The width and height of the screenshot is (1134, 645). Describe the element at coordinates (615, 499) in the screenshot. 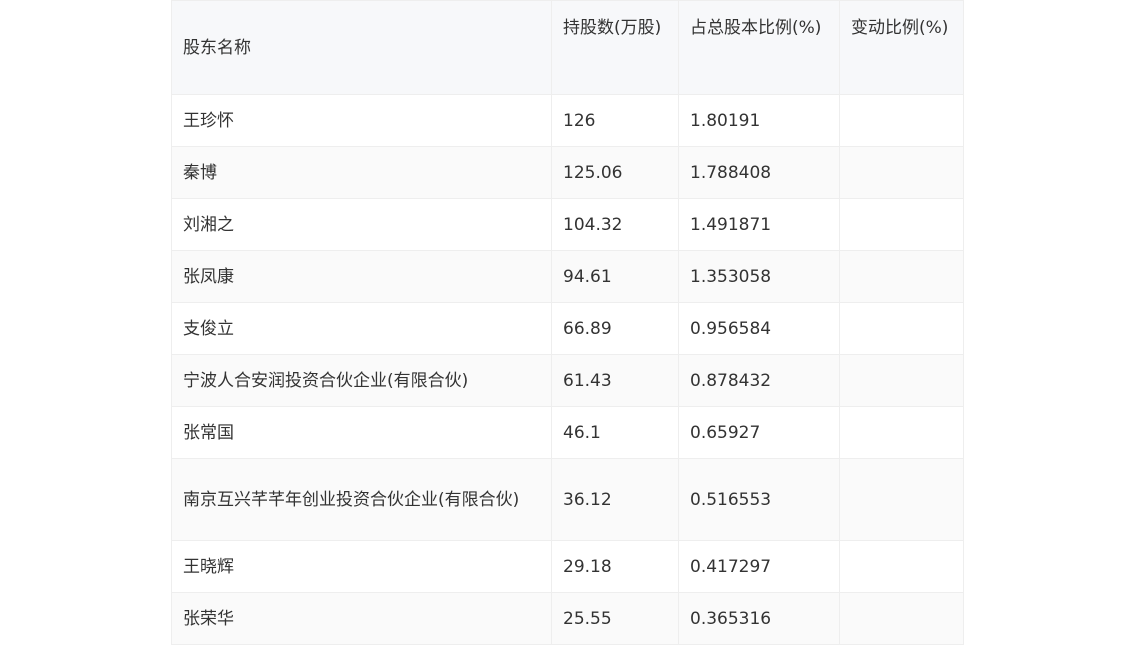

I see `cell-shares-held: 36.12` at that location.